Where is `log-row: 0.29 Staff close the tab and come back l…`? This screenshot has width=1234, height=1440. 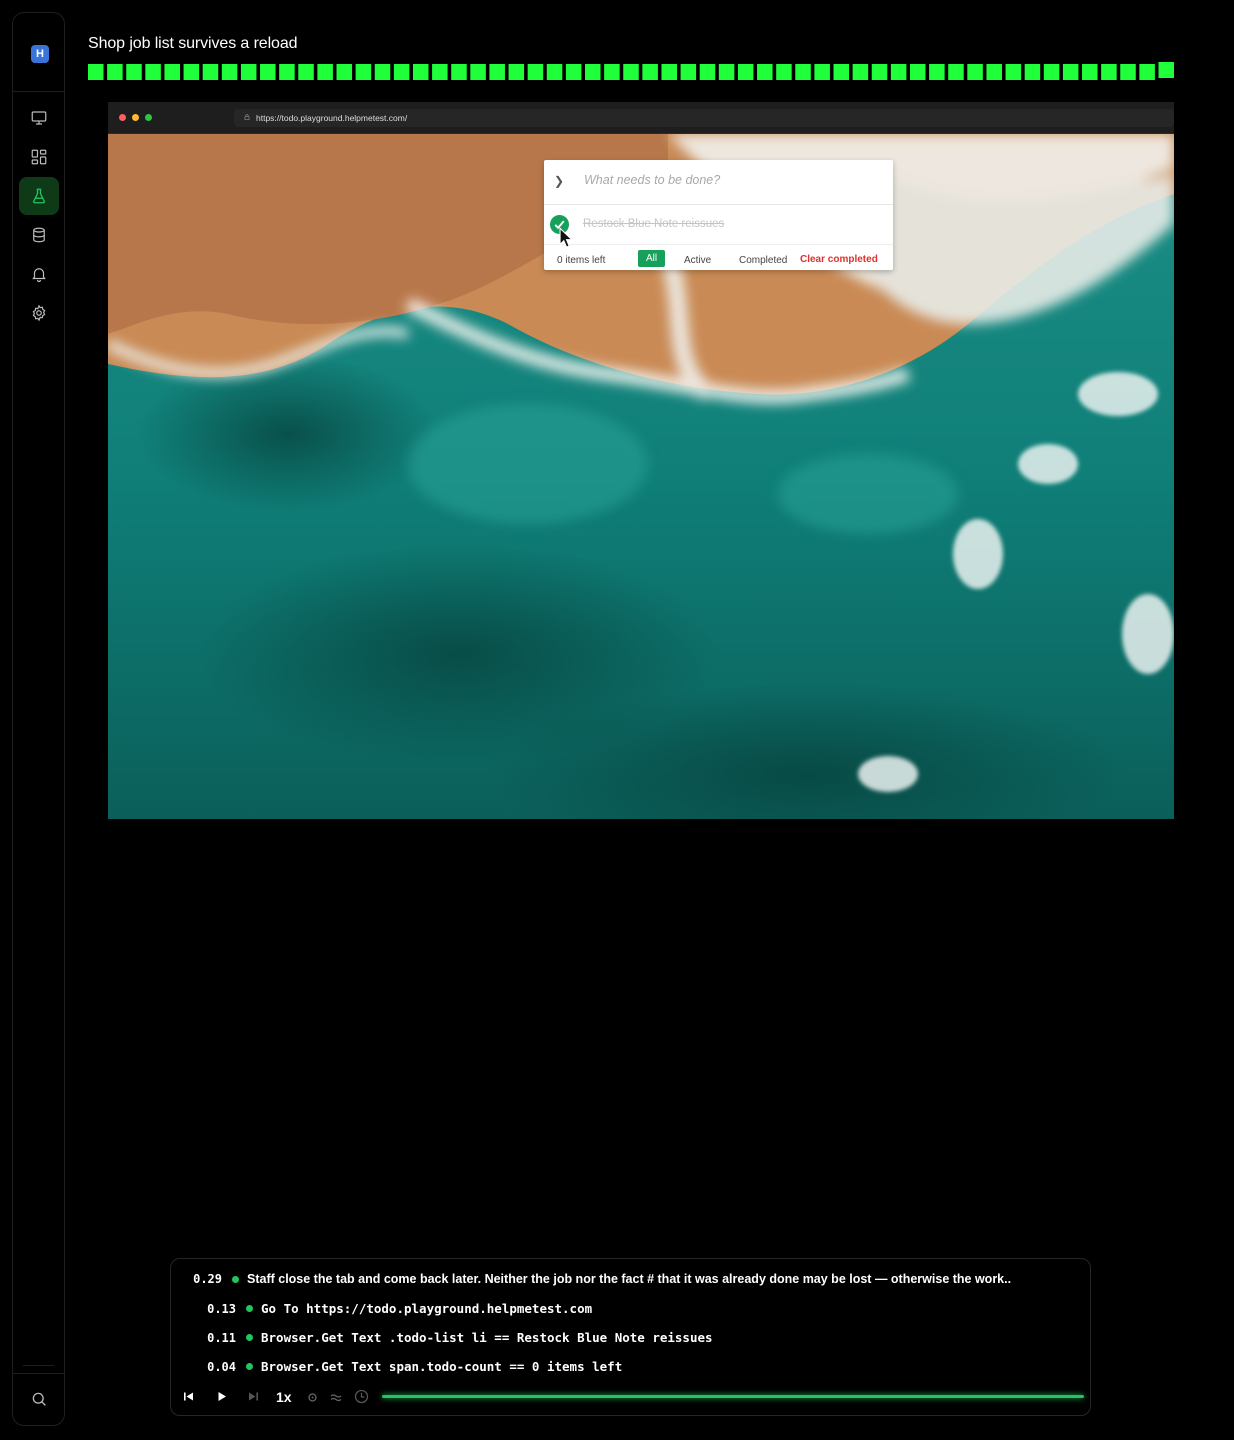 log-row: 0.29 Staff close the tab and come back l… is located at coordinates (600, 1279).